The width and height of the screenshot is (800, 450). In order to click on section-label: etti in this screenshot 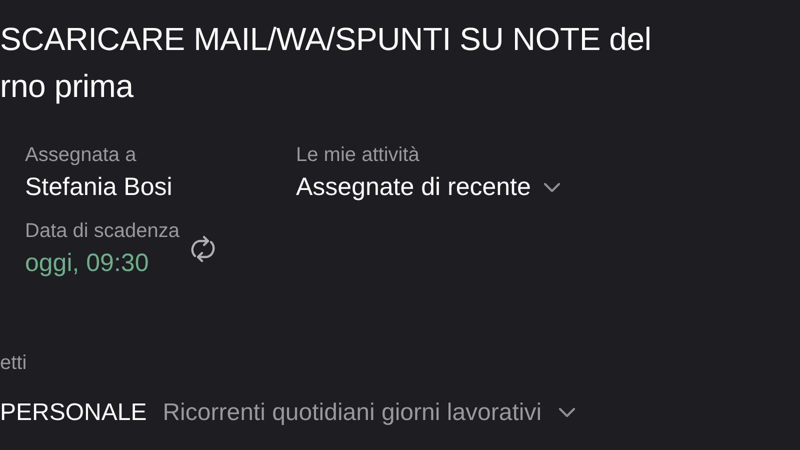, I will do `click(13, 363)`.